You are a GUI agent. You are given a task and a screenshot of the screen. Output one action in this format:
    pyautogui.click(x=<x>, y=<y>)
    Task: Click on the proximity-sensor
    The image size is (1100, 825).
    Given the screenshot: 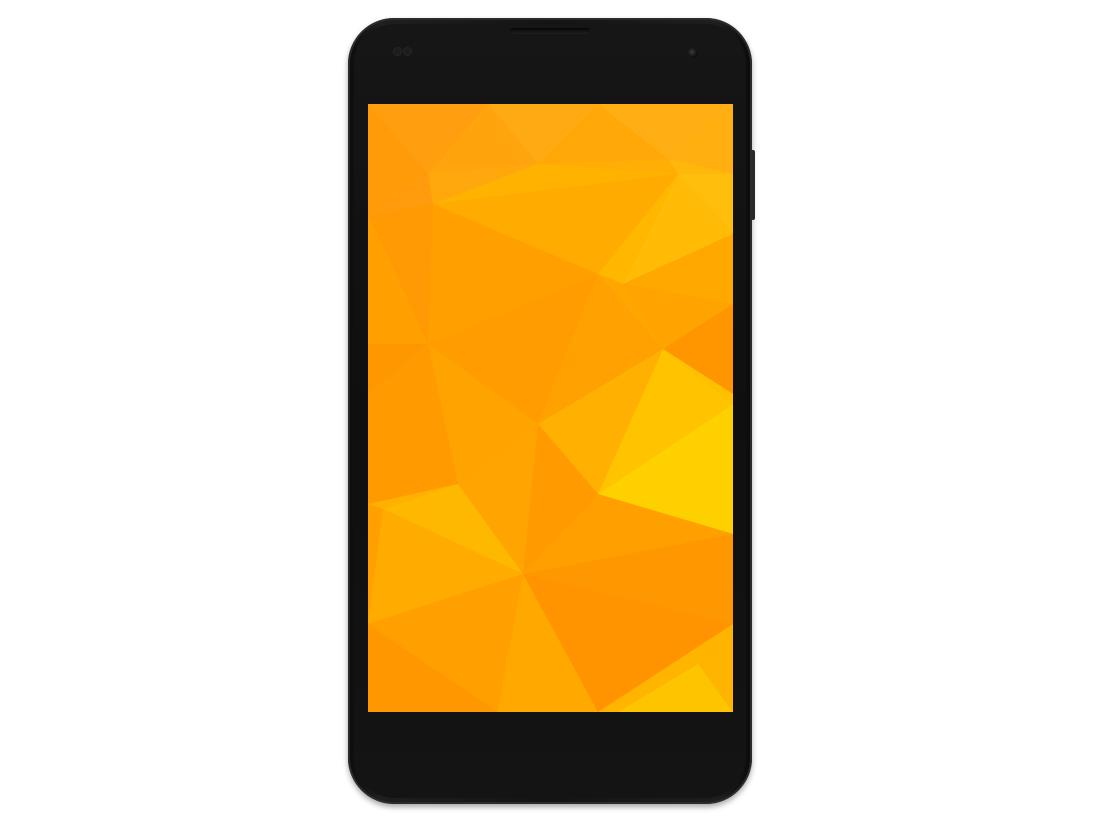 What is the action you would take?
    pyautogui.click(x=397, y=51)
    